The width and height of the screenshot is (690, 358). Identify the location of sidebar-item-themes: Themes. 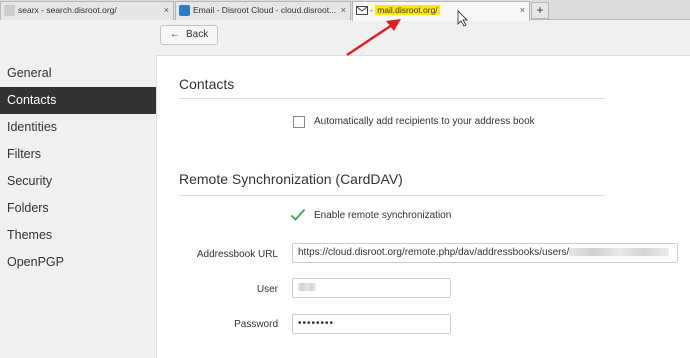
(78, 235).